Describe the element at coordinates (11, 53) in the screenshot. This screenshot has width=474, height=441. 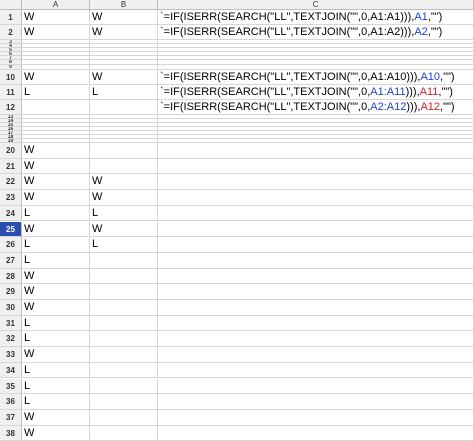
I see `row-header: 6` at that location.